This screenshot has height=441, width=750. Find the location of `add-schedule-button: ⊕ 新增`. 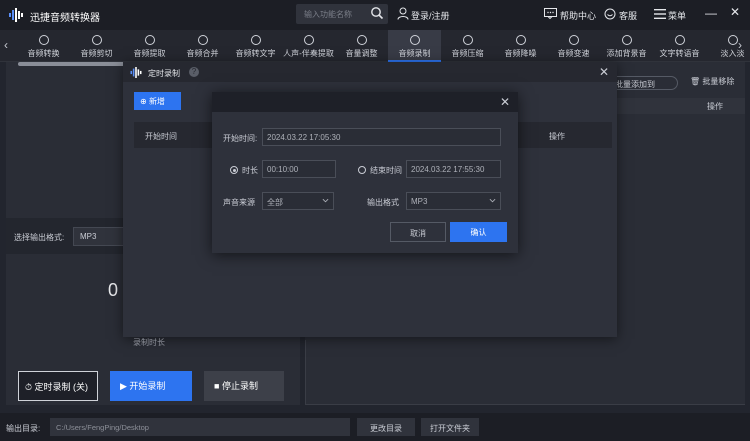

add-schedule-button: ⊕ 新增 is located at coordinates (157, 101).